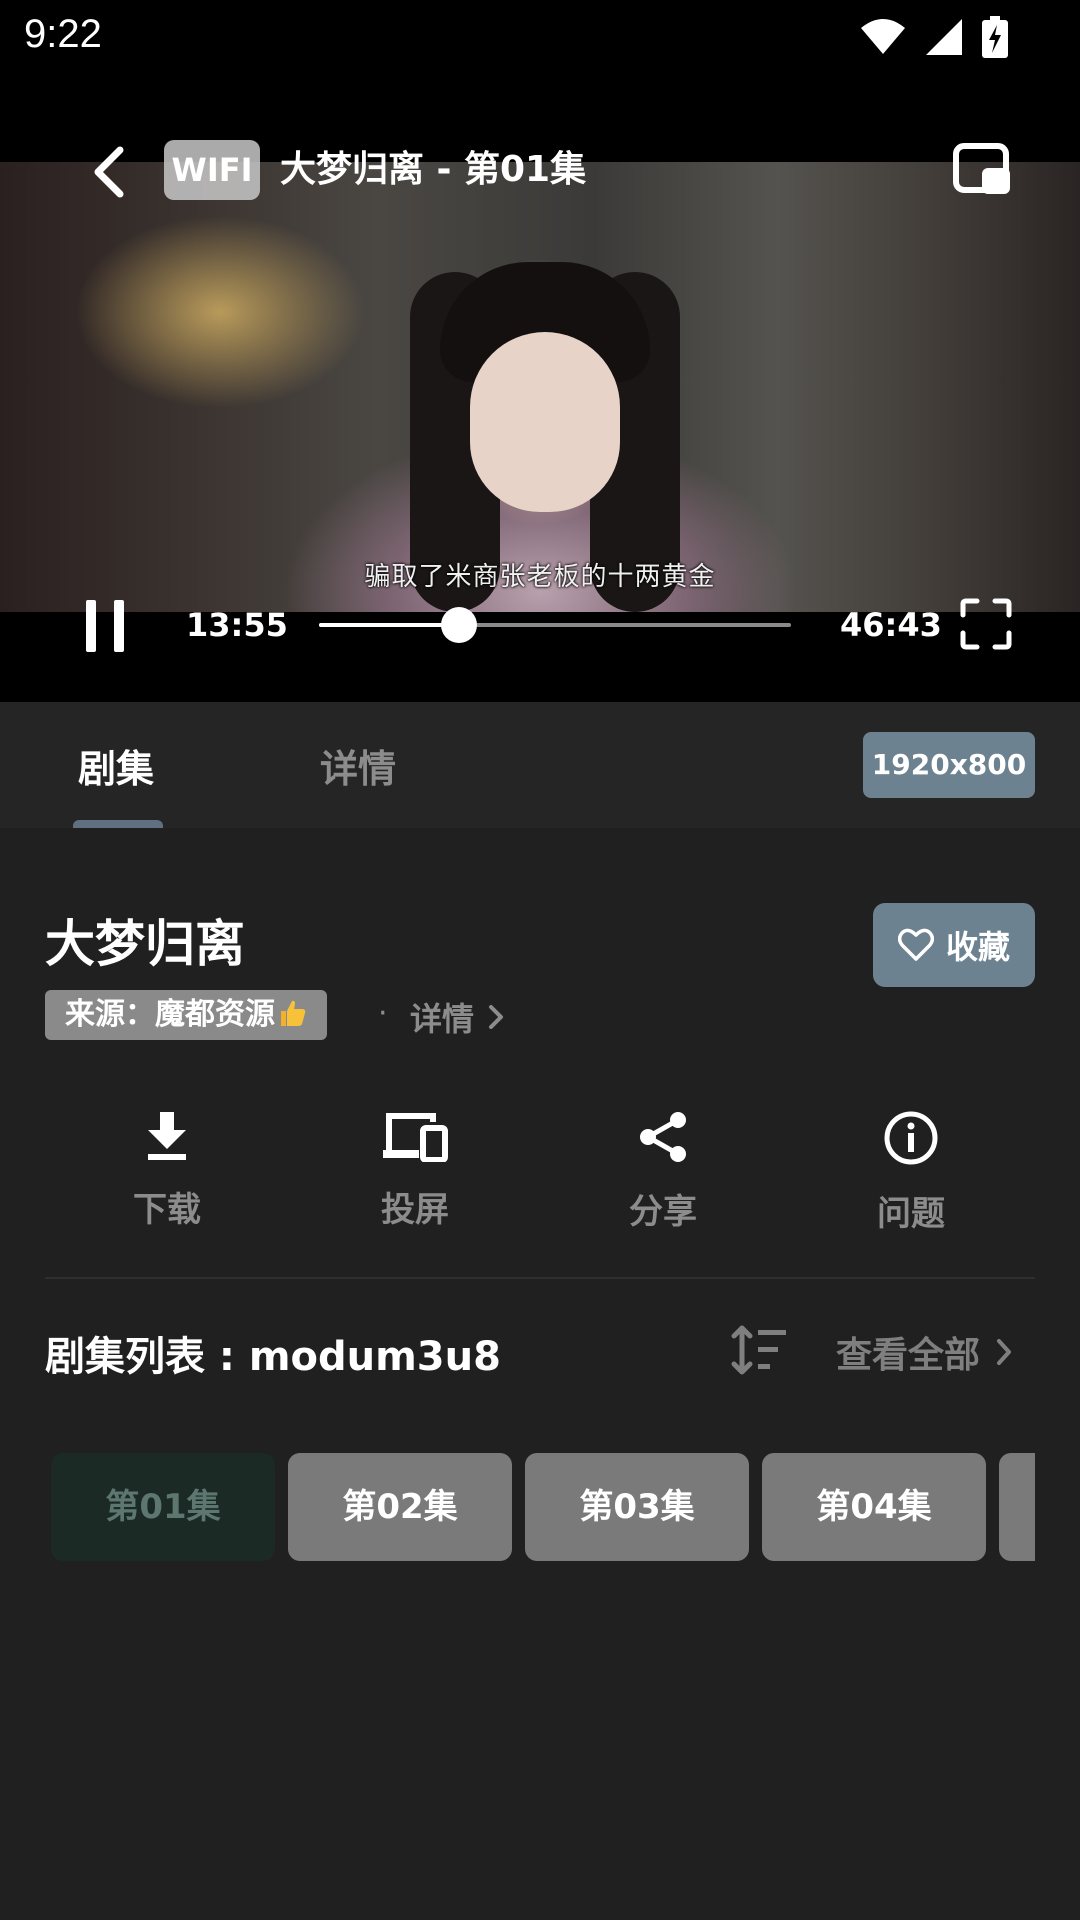  I want to click on episode-list-title: 剧集列表 : modum3u8, so click(273, 1357).